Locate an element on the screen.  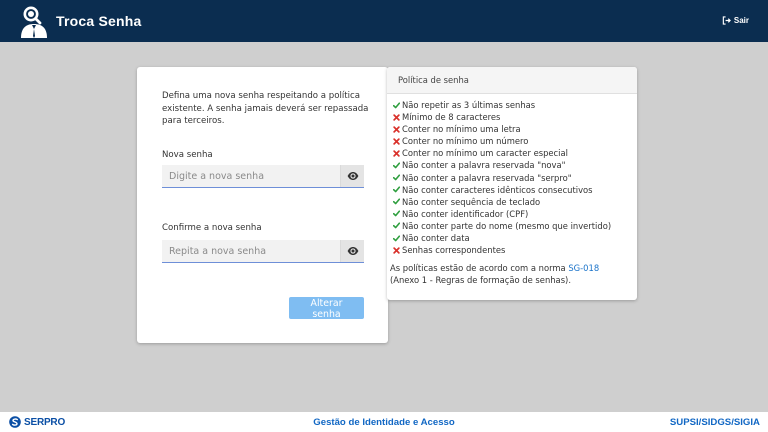
policy-rule-text: Não conter sequência de teclado is located at coordinates (471, 201).